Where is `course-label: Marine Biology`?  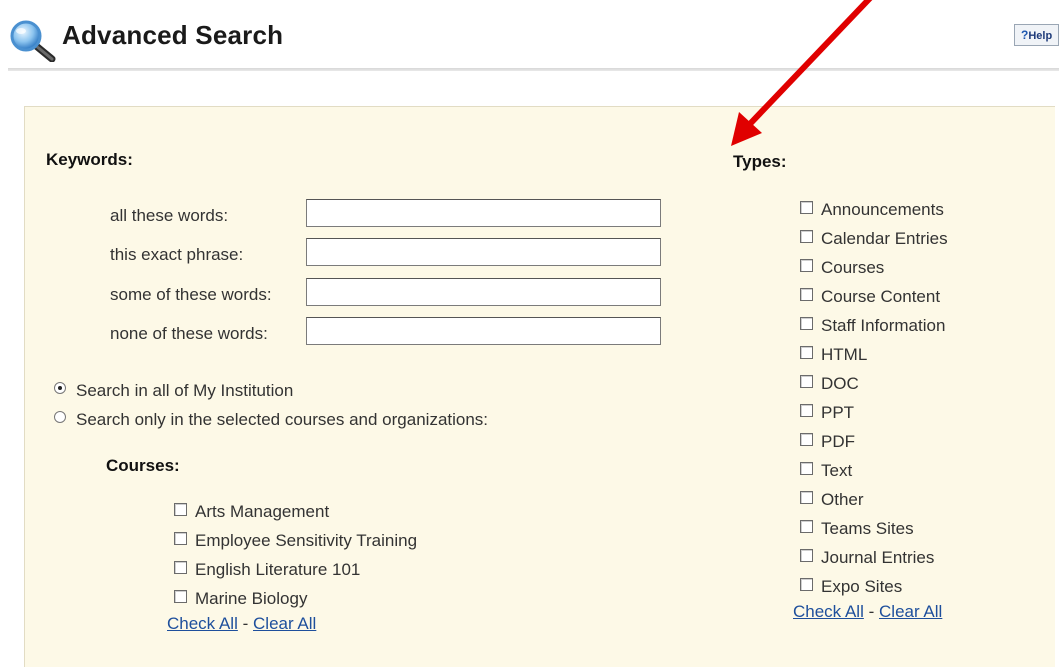
course-label: Marine Biology is located at coordinates (251, 598).